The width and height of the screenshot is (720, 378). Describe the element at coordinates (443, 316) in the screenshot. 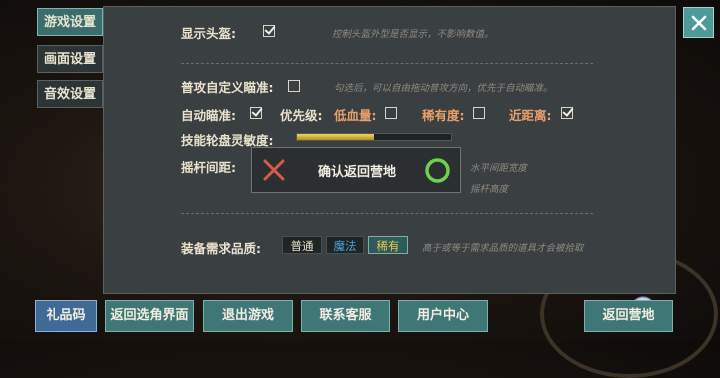

I see `user-center-button: 用户中心` at that location.